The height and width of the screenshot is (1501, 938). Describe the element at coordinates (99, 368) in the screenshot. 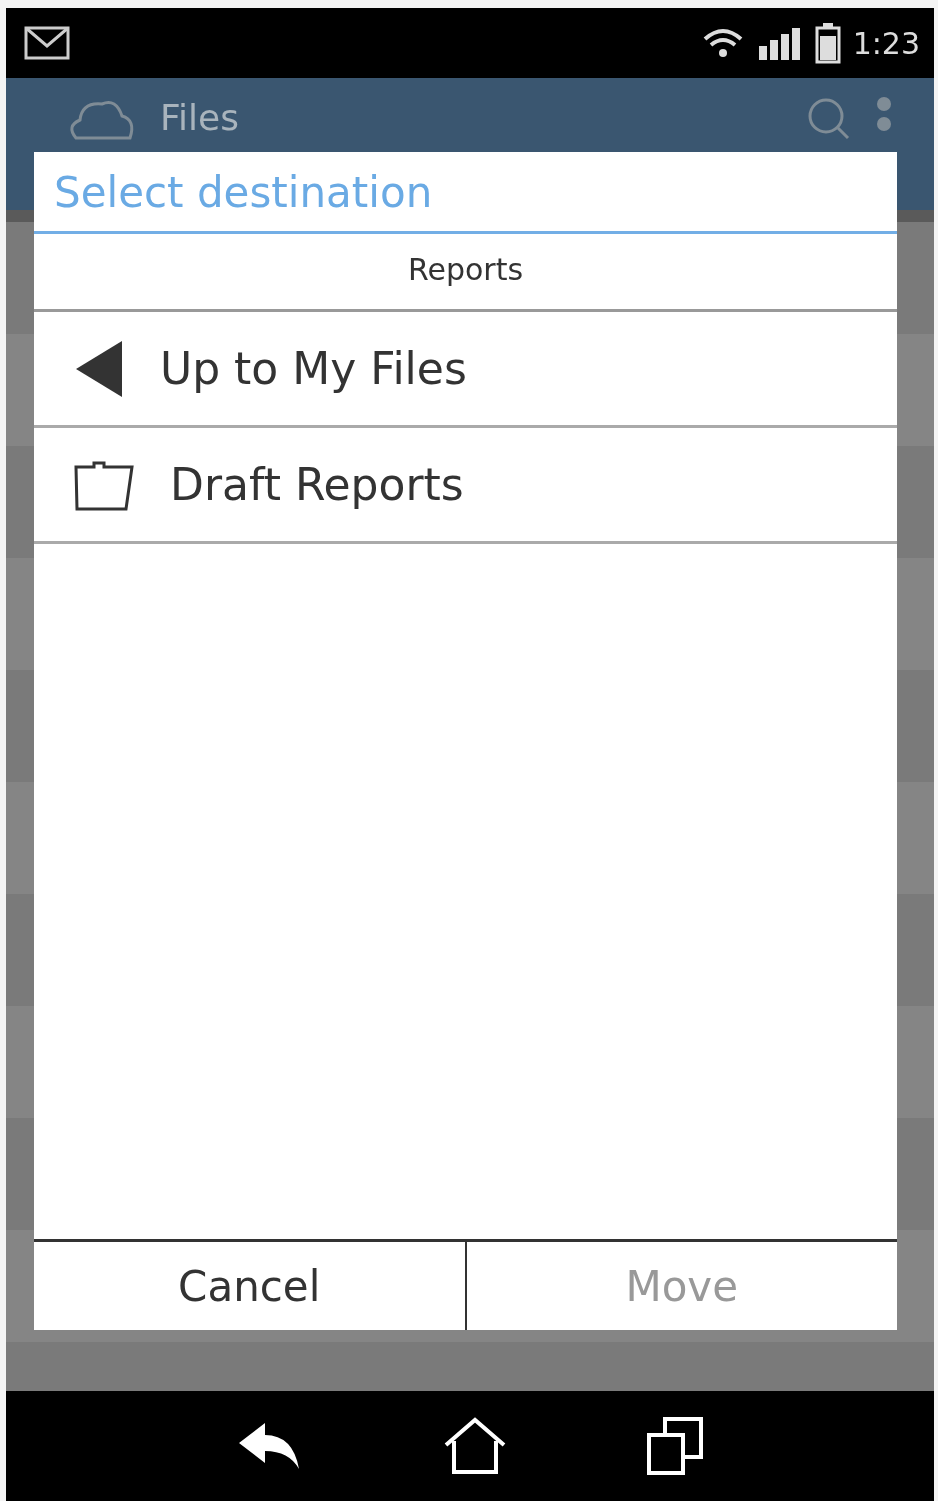

I see `back-triangle-icon` at that location.